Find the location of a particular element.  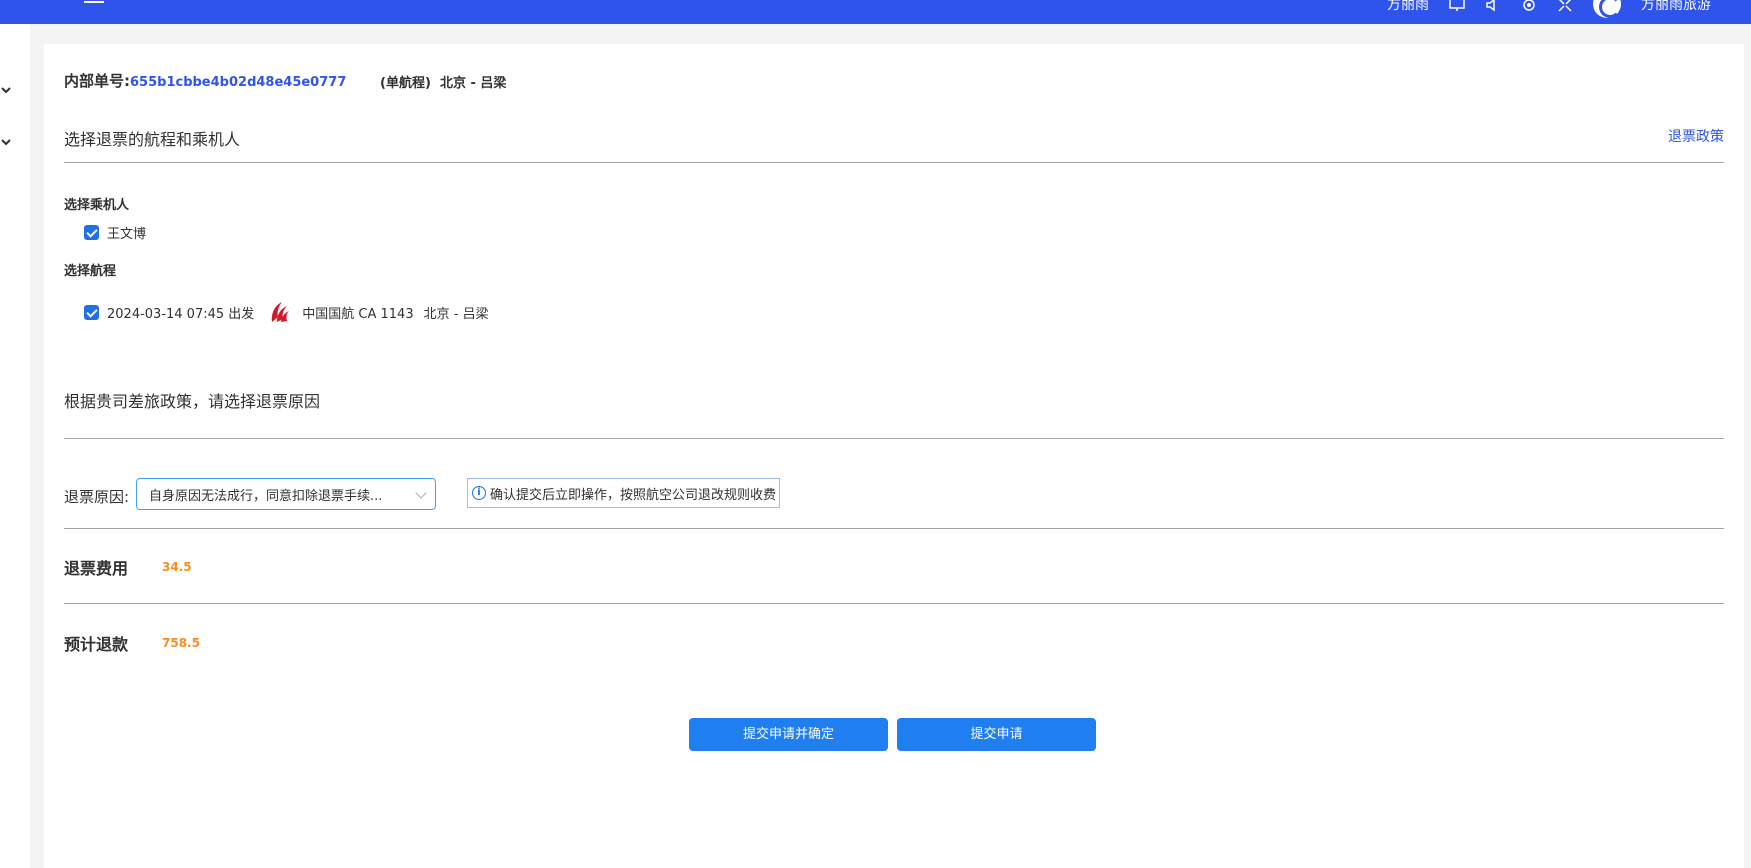

trip-route: 北京 - 吕梁 is located at coordinates (473, 83).